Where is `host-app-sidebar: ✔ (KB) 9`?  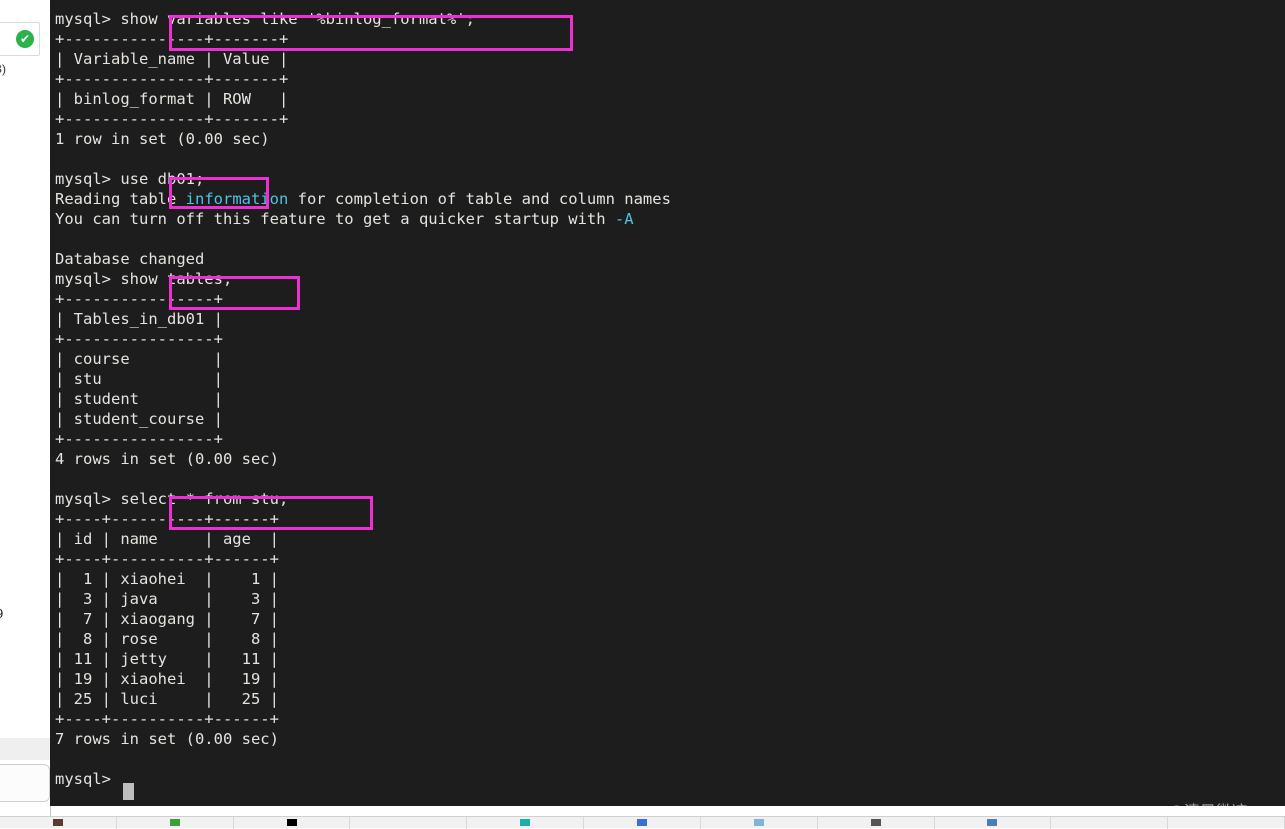 host-app-sidebar: ✔ (KB) 9 is located at coordinates (25, 414).